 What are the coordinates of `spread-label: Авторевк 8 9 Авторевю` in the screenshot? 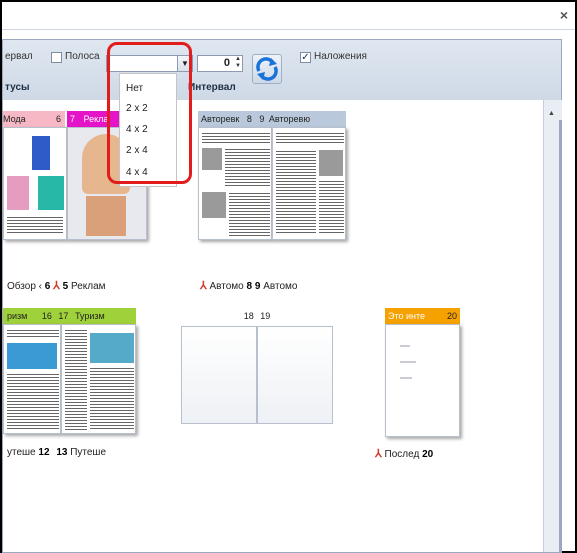 It's located at (272, 119).